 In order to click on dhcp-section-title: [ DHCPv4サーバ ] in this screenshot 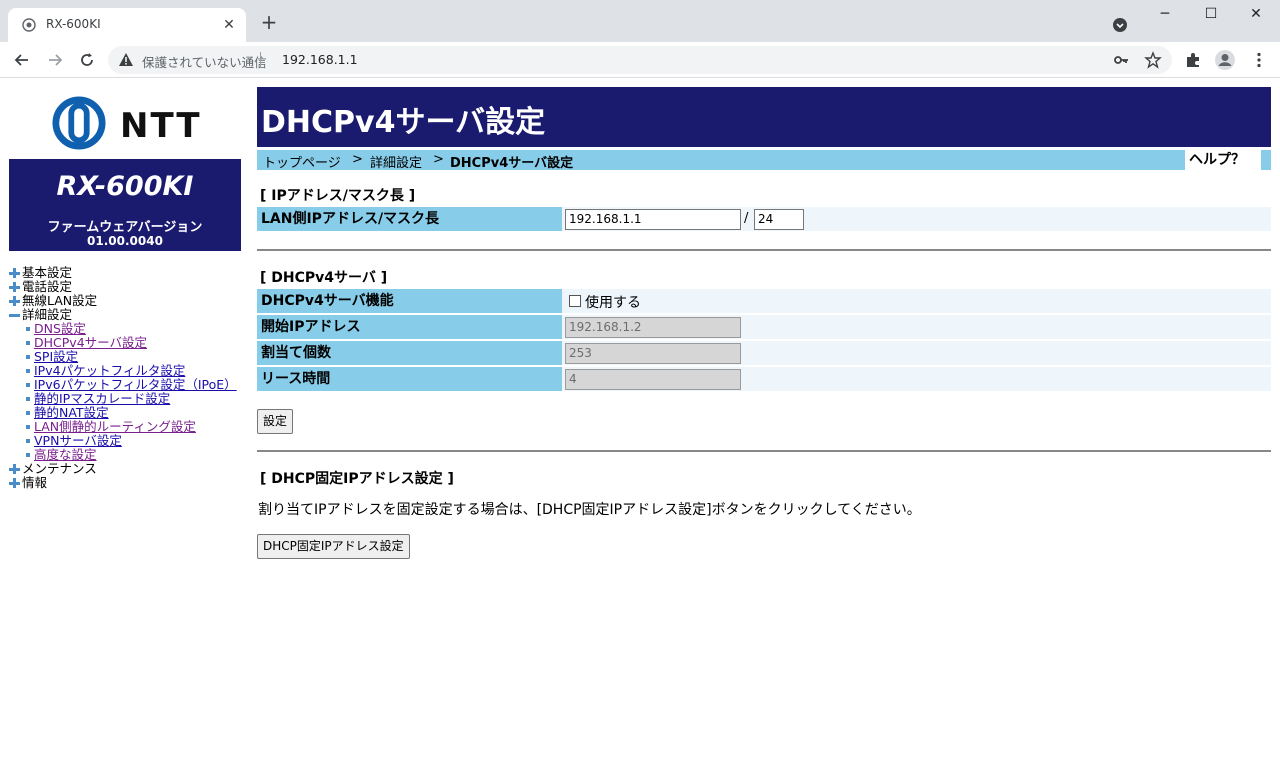, I will do `click(324, 278)`.